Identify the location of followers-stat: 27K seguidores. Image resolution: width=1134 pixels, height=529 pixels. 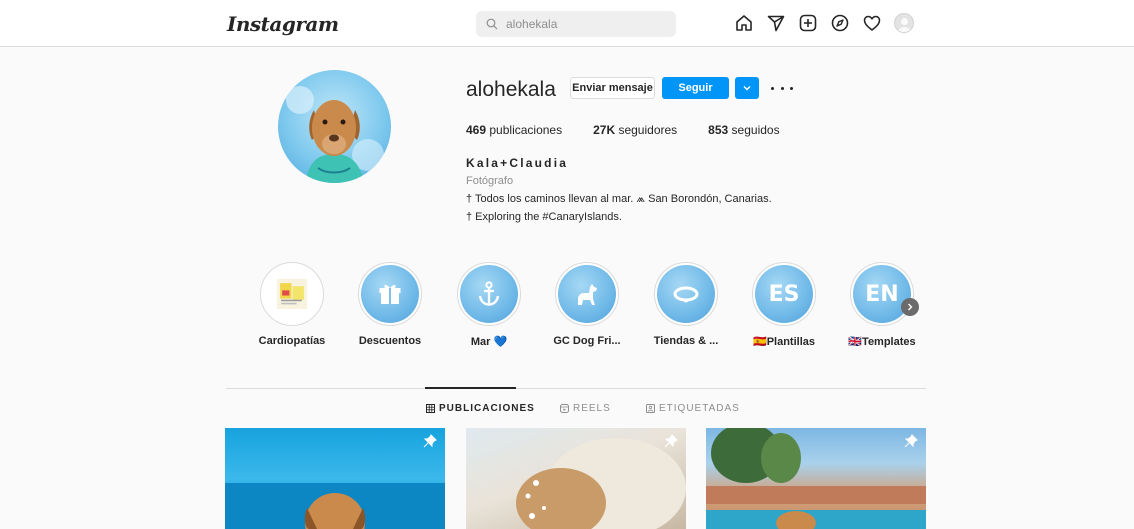
(635, 130).